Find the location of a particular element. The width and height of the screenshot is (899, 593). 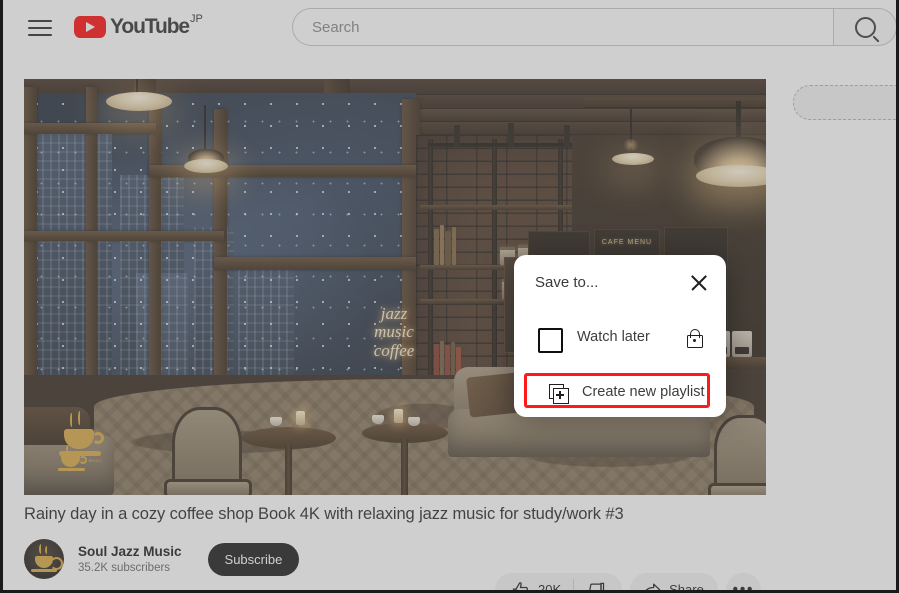

search-icon is located at coordinates (865, 27).